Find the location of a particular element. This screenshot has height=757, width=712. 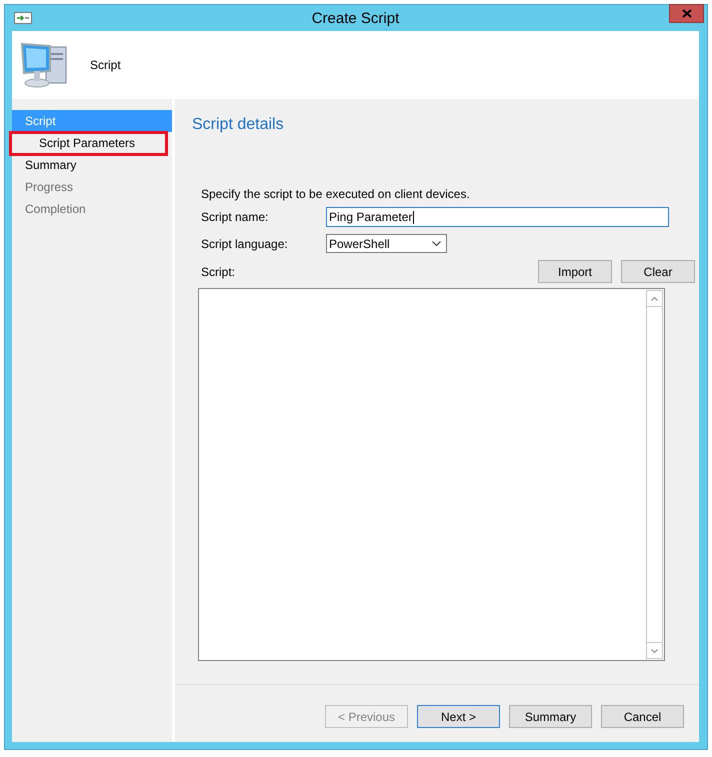

field-label: Script: is located at coordinates (218, 271).